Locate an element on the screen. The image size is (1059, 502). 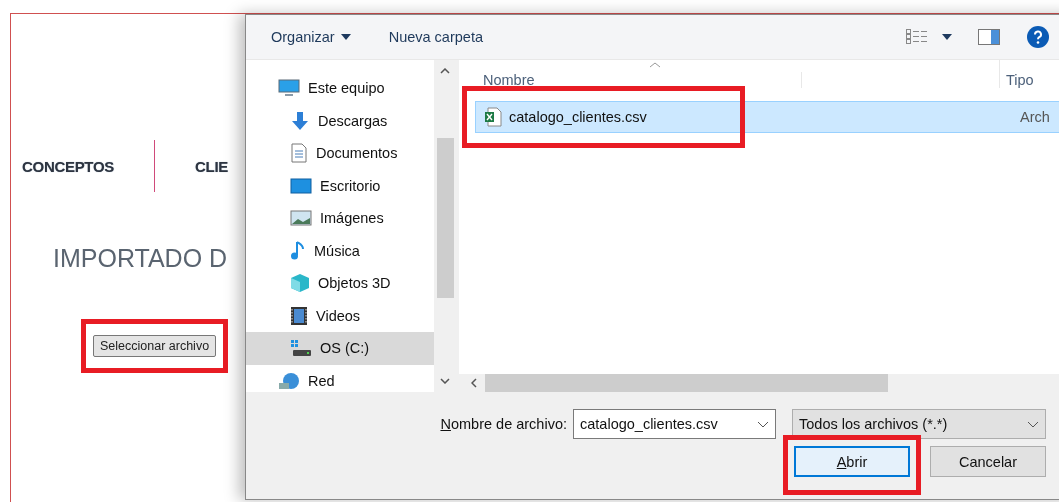
horizontal-scrollbar is located at coordinates (759, 383).